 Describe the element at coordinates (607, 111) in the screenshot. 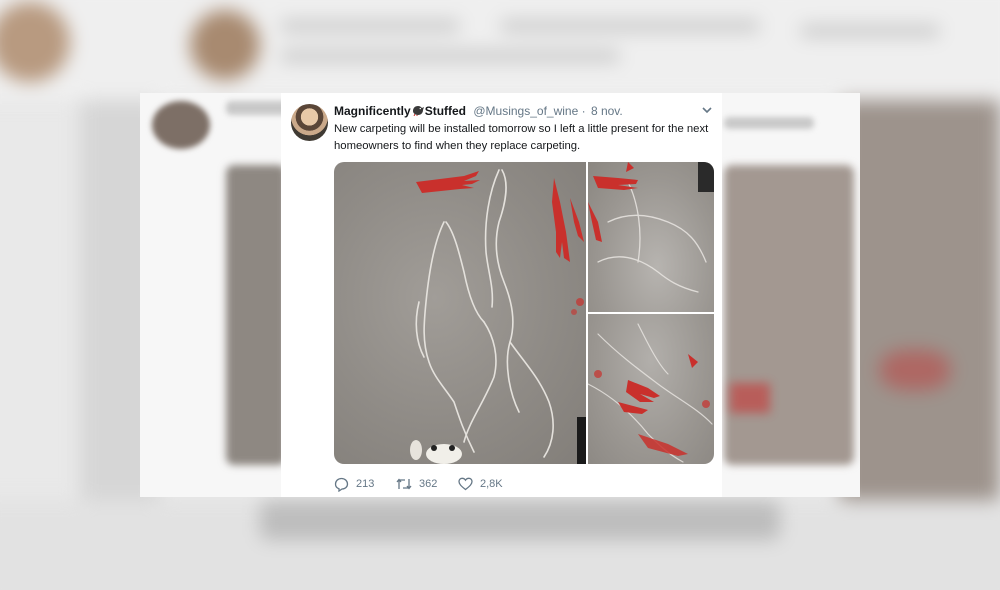

I see `tweet-date: 8 nov.` at that location.